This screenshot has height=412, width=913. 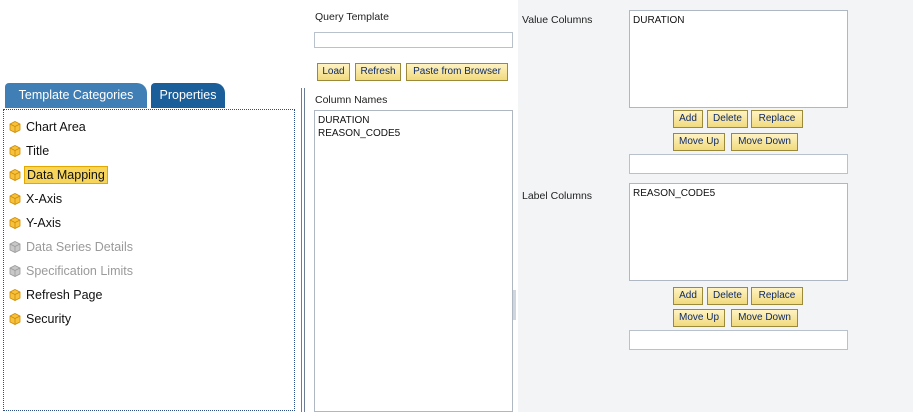 I want to click on label-delete-button: Delete, so click(x=727, y=296).